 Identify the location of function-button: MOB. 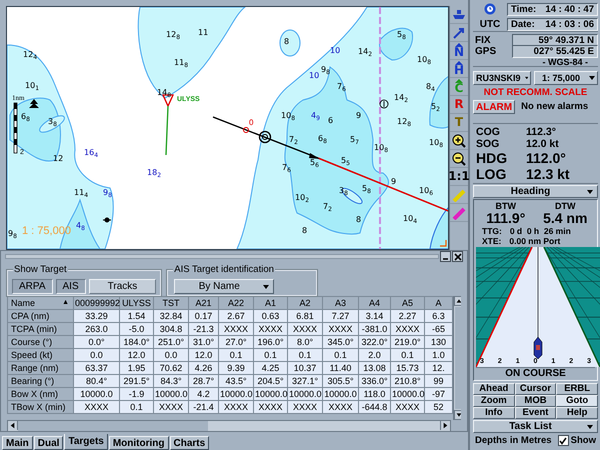
(535, 401).